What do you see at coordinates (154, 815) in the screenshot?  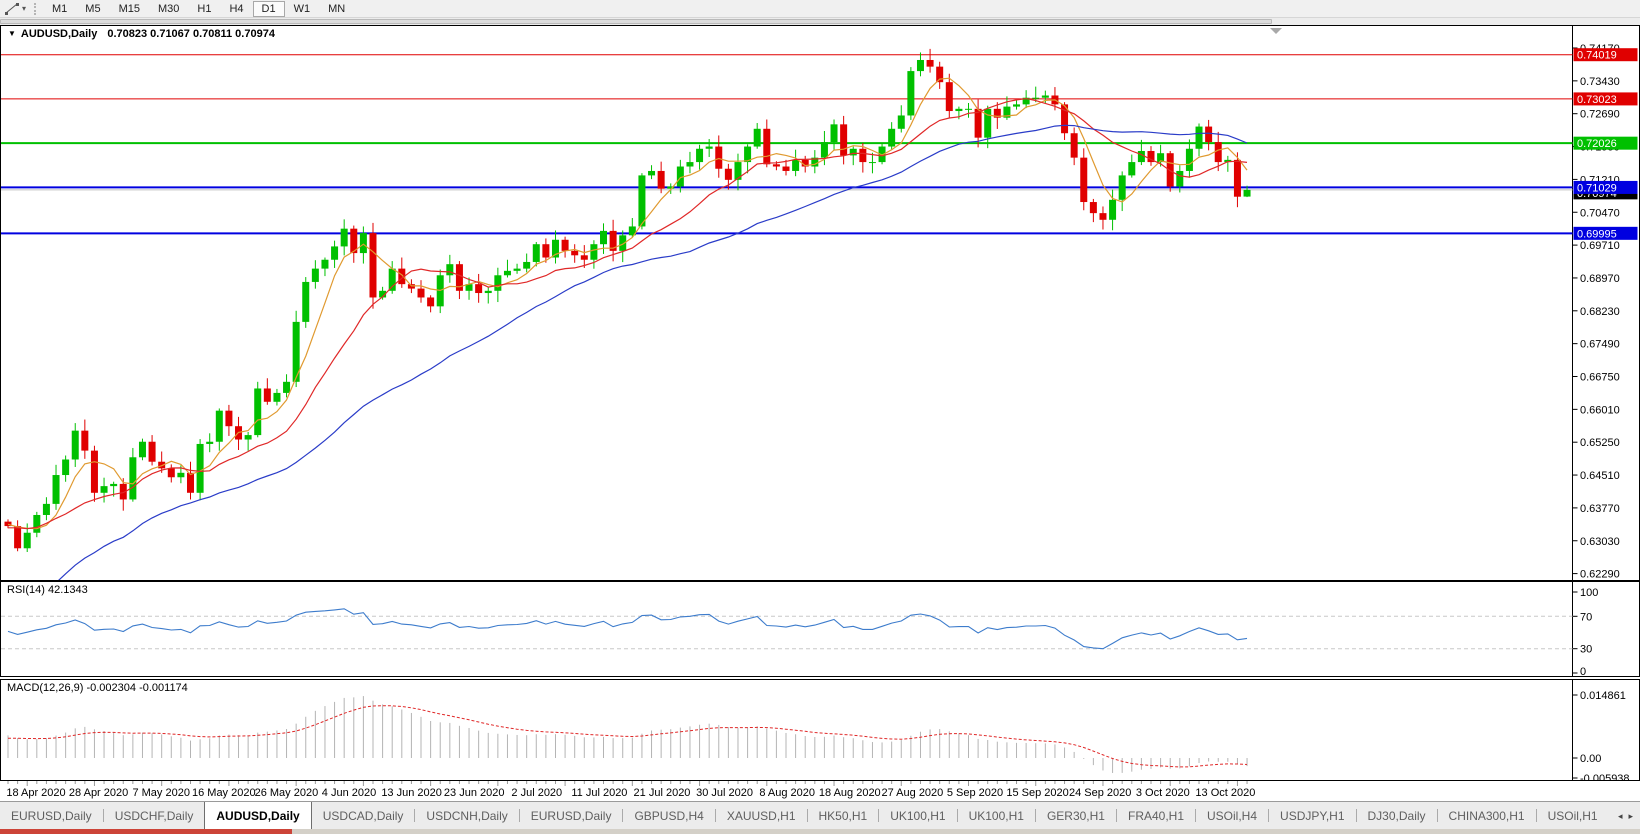 I see `tab-usdchf-daily: USDCHF,Daily` at bounding box center [154, 815].